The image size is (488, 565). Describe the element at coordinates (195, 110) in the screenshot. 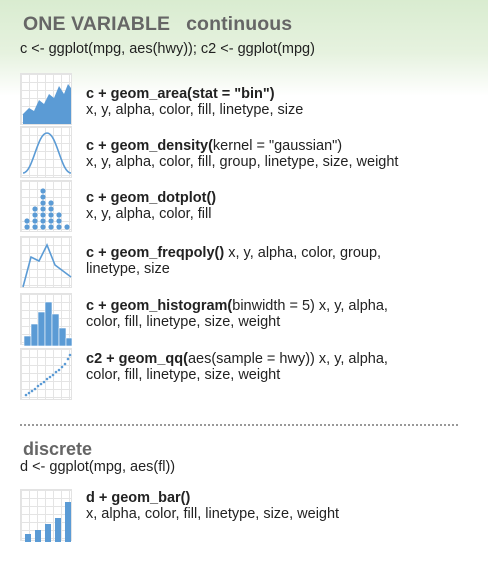

I see `entry-args: x, y, alpha, color, fill, linetype, size` at that location.